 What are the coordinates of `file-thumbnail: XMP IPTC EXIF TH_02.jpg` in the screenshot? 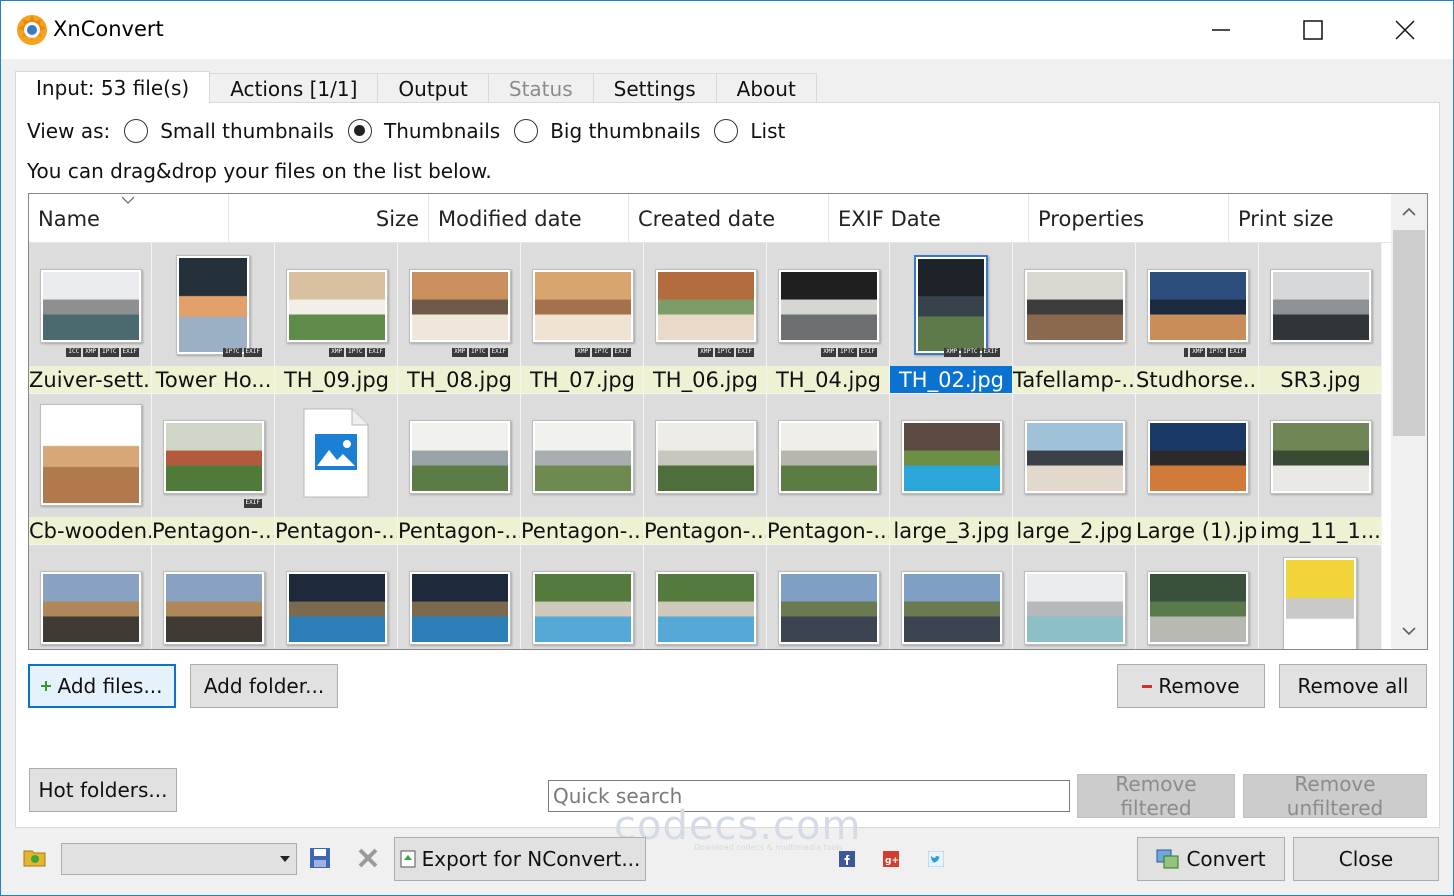 It's located at (951, 318).